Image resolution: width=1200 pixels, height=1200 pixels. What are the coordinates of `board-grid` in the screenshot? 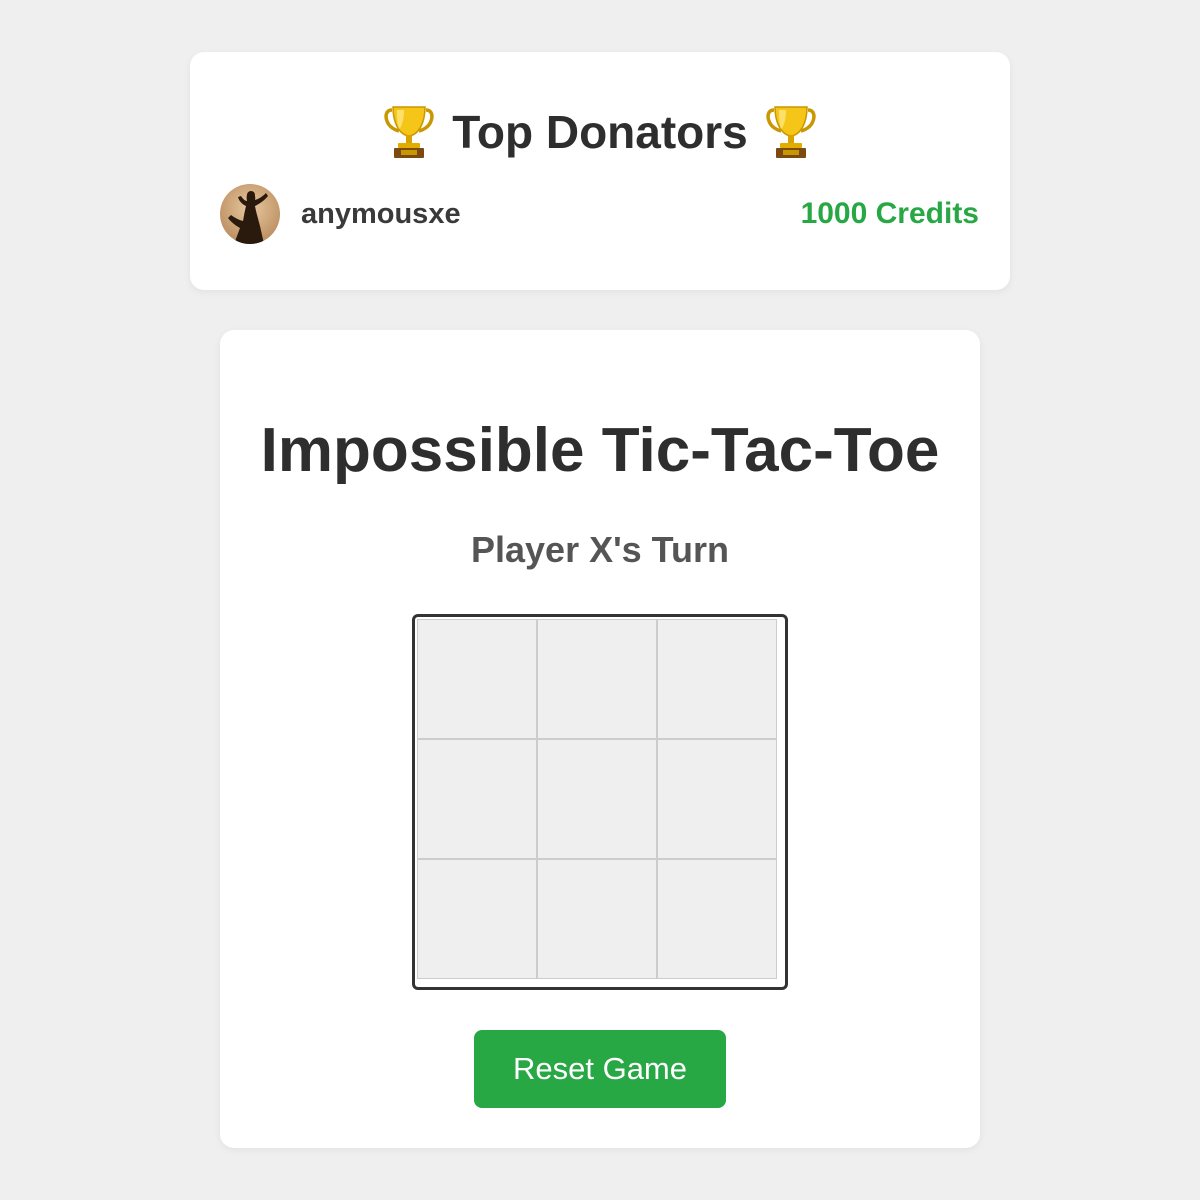 It's located at (597, 799).